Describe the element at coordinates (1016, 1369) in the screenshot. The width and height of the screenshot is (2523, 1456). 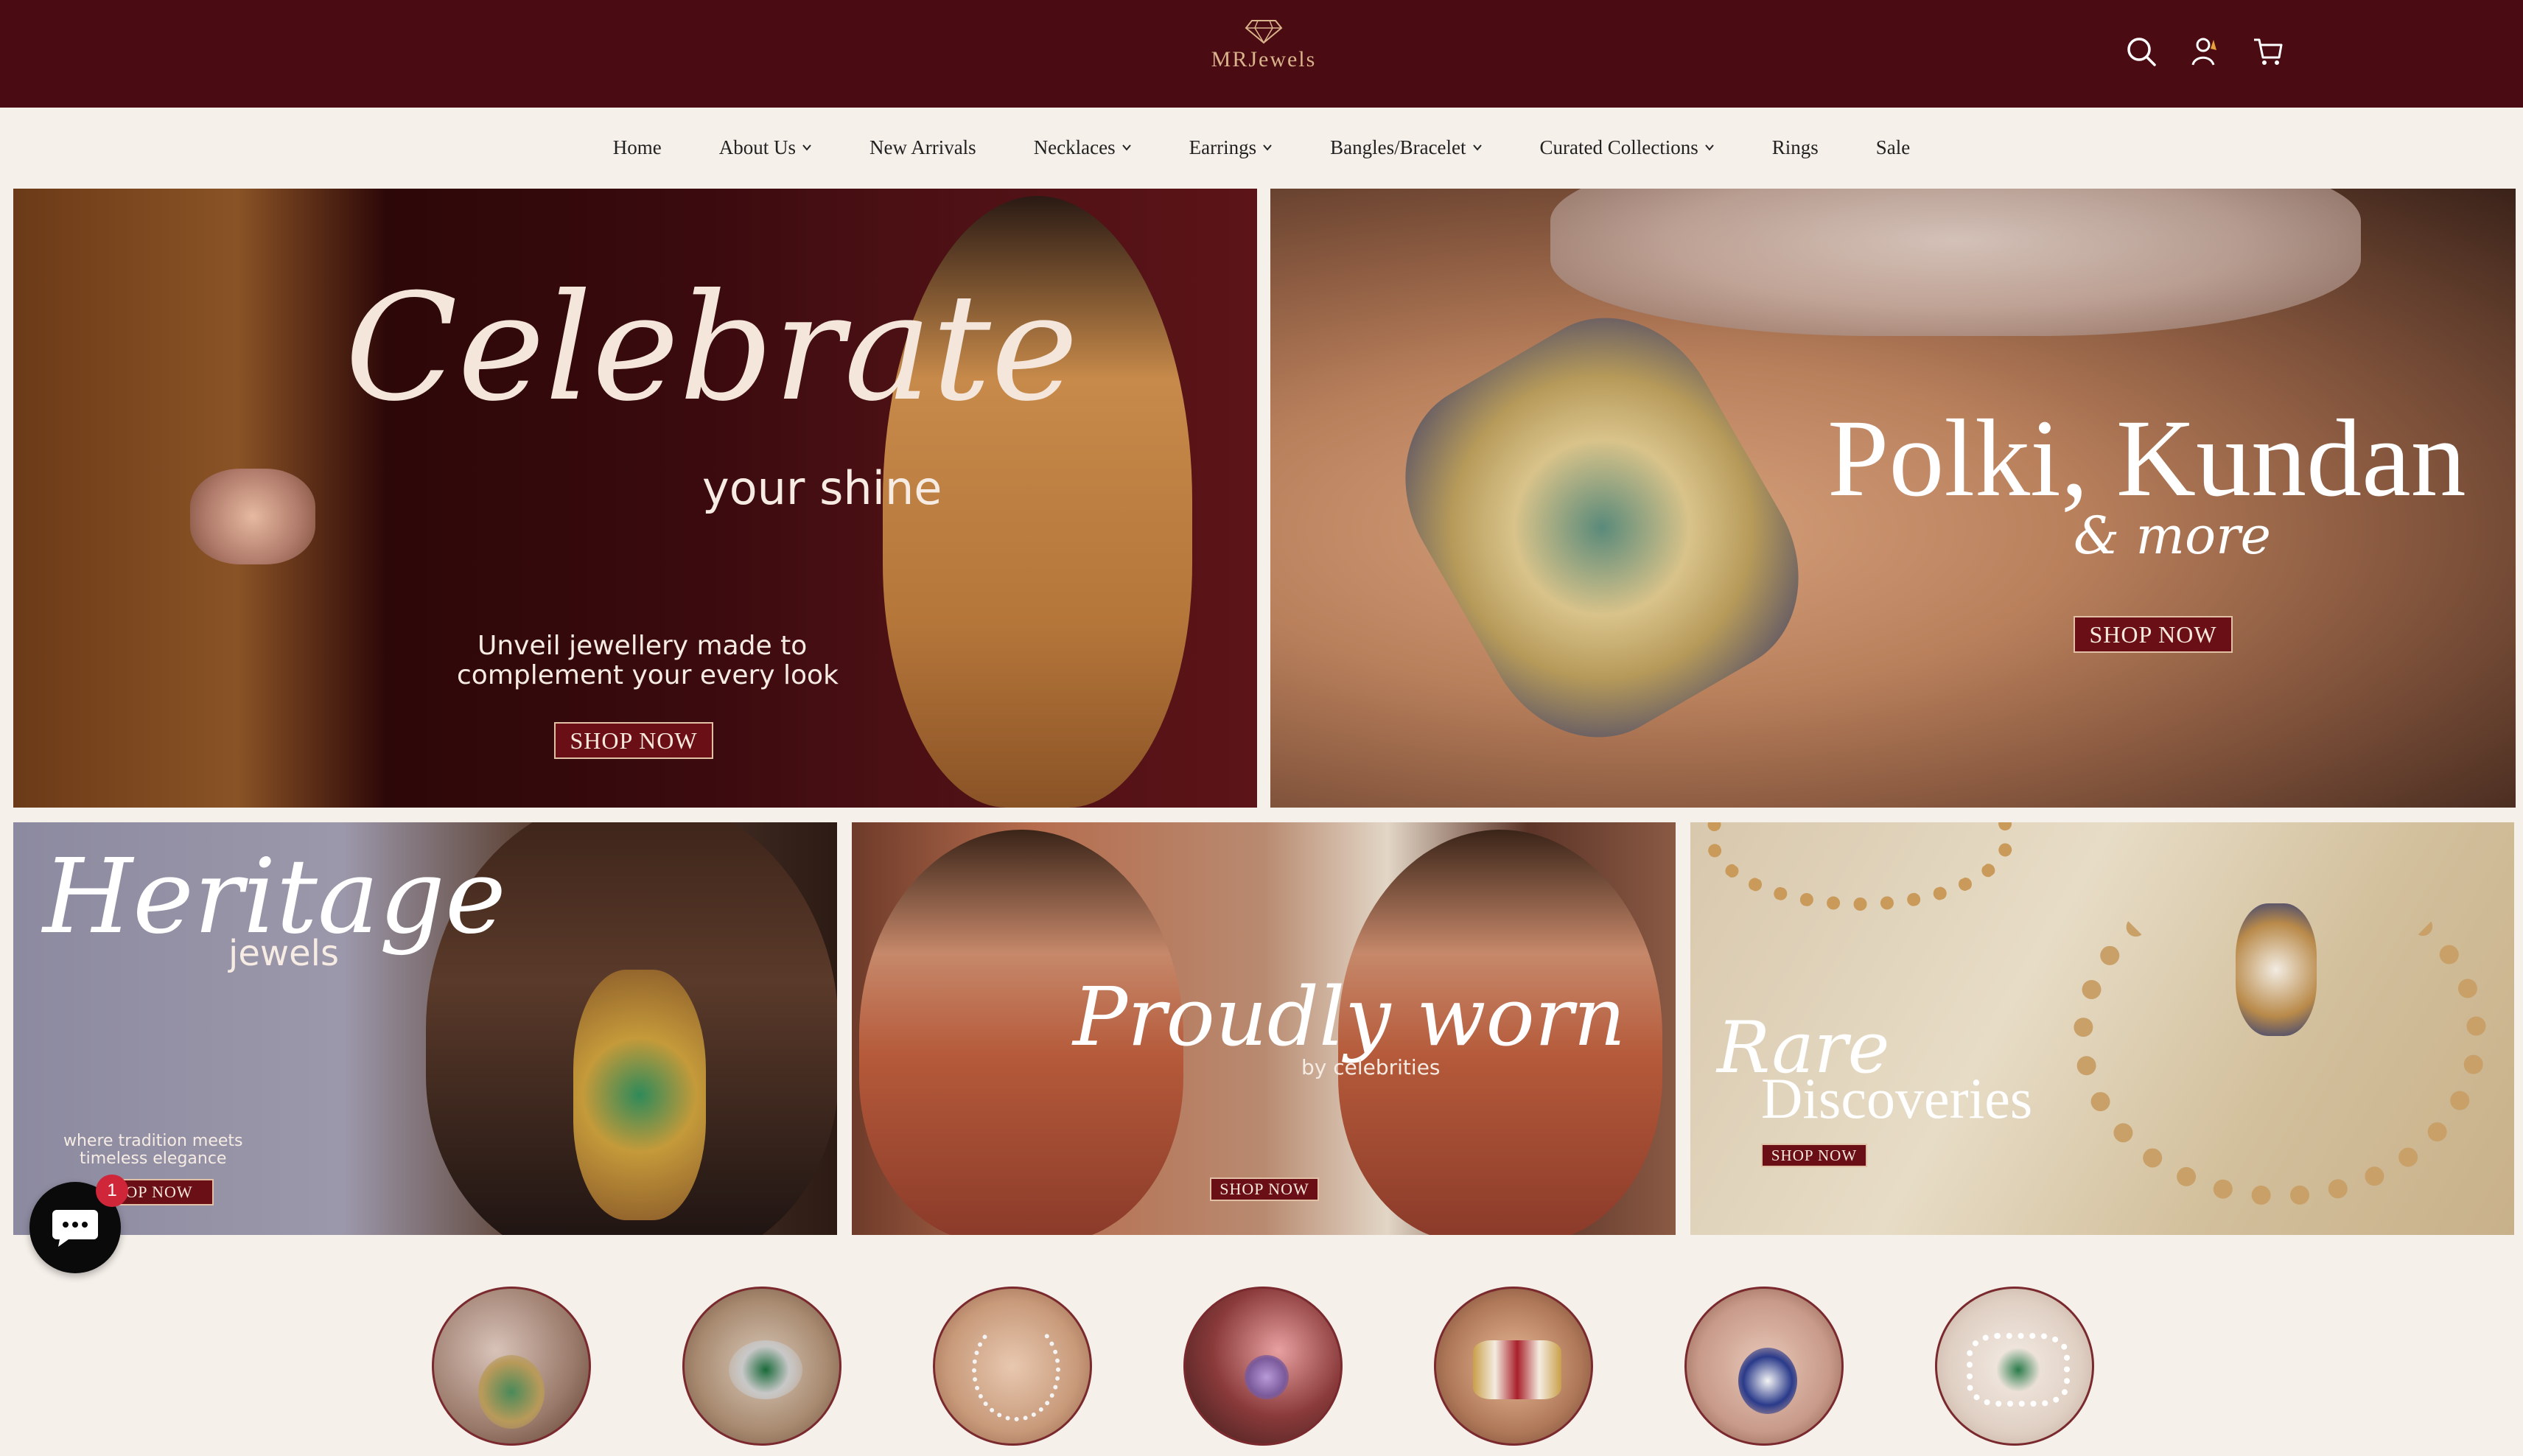
I see `diamond-necklace-image` at that location.